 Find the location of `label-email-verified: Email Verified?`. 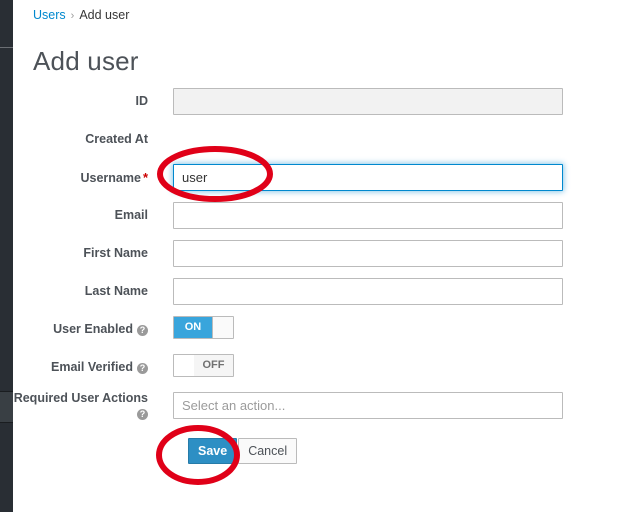

label-email-verified: Email Verified? is located at coordinates (80, 367).